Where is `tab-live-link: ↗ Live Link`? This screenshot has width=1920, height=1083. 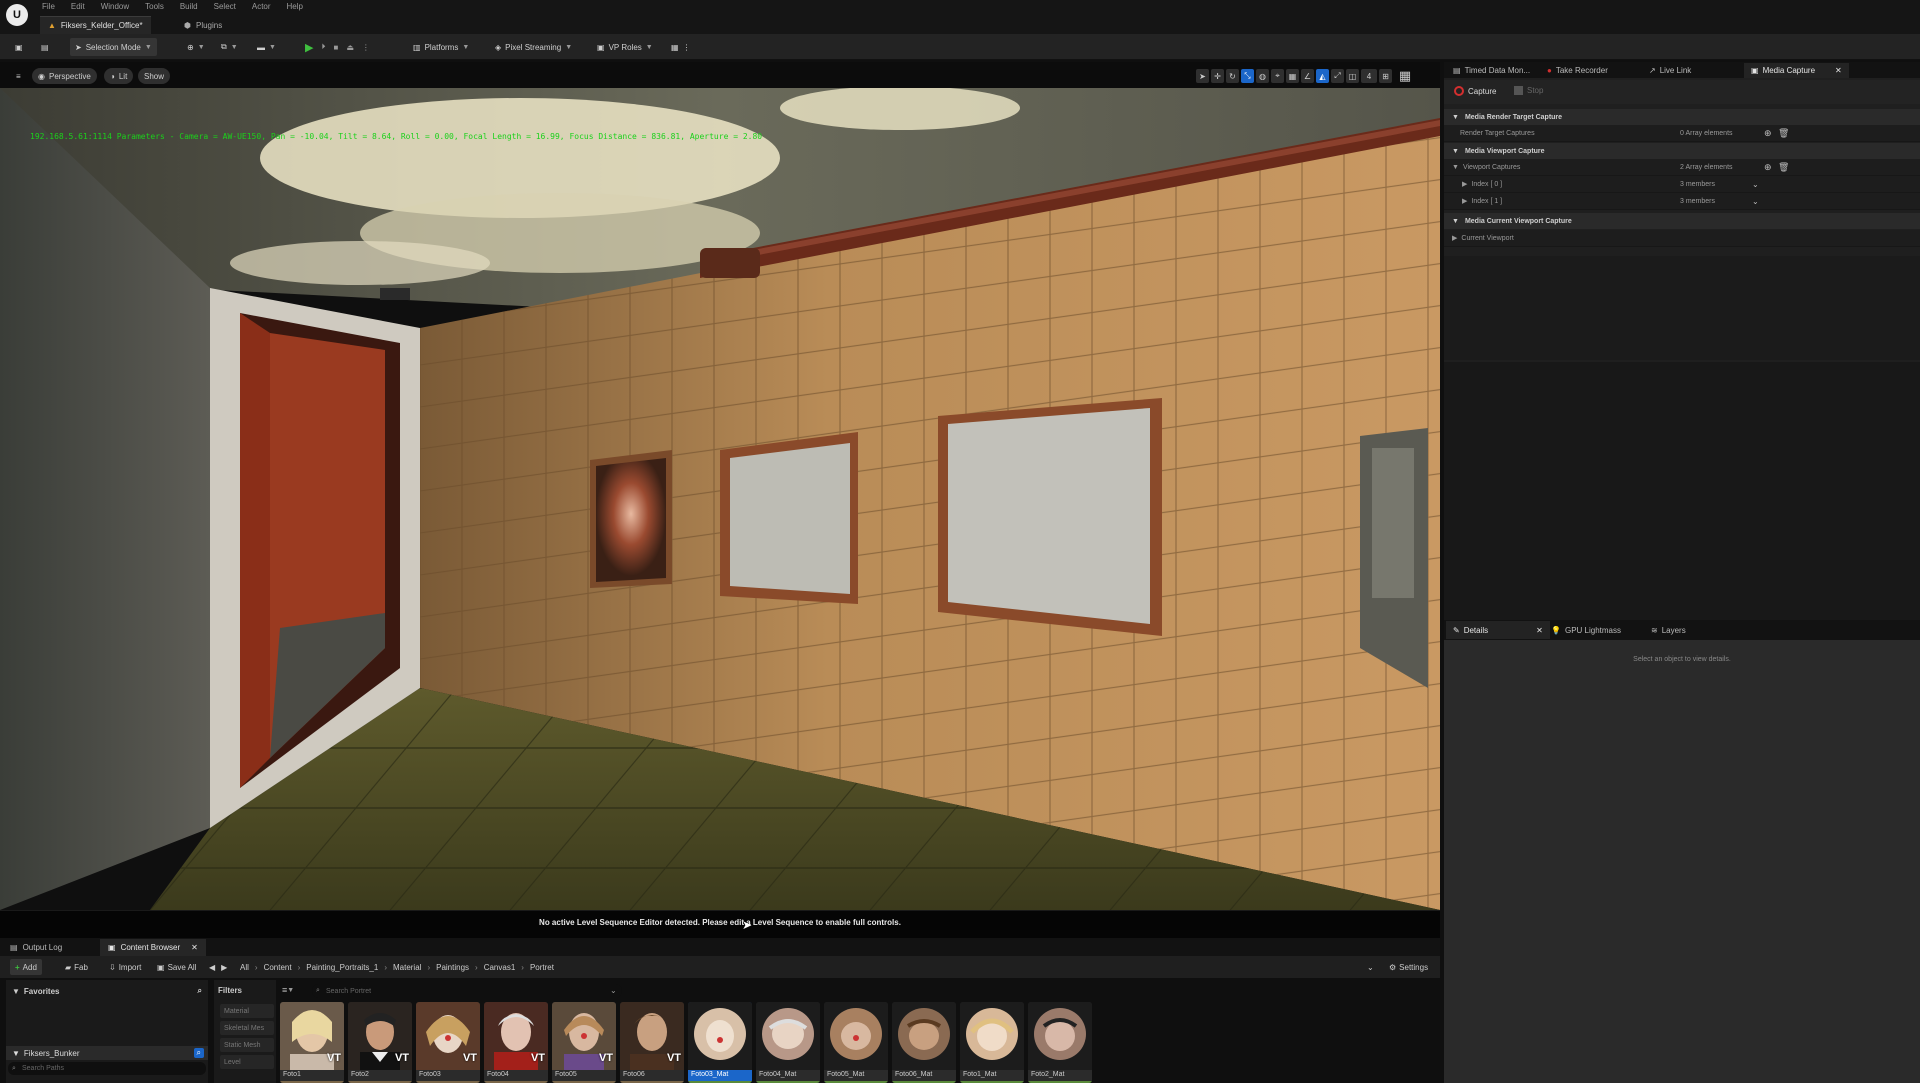 tab-live-link: ↗ Live Link is located at coordinates (1670, 70).